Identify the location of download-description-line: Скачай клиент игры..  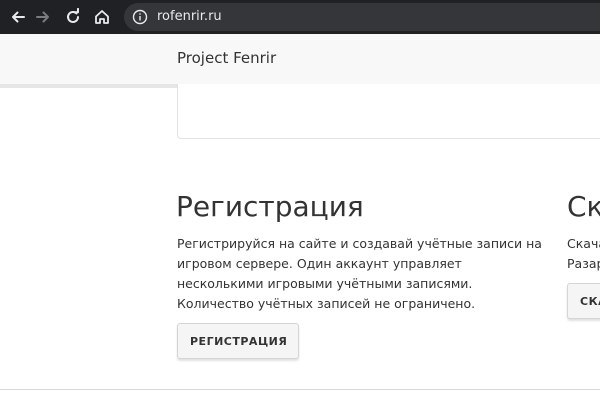
(583, 243).